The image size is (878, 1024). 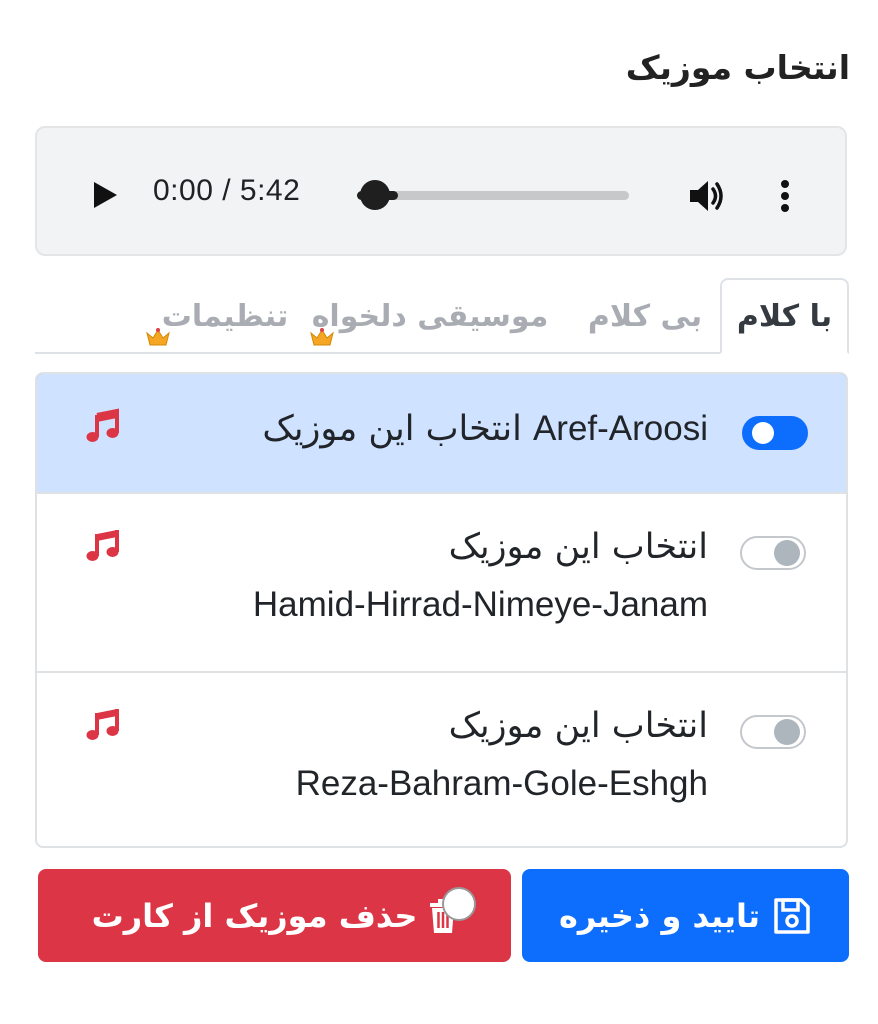 What do you see at coordinates (254, 915) in the screenshot?
I see `delete-button-label: حذف موزیک از کارت` at bounding box center [254, 915].